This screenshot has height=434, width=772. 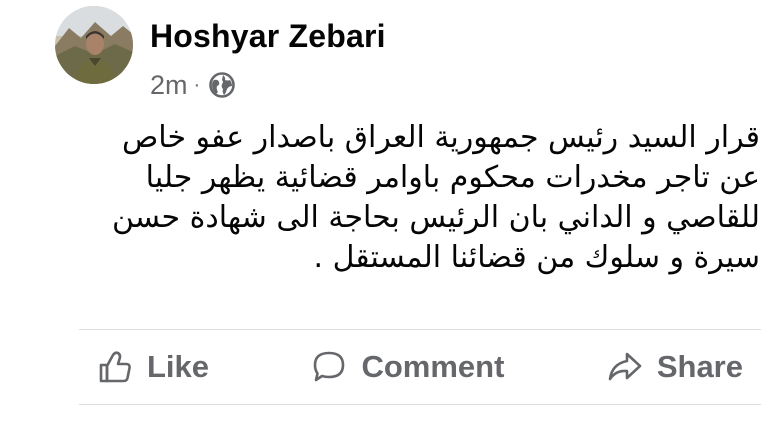 I want to click on author-avatar, so click(x=94, y=45).